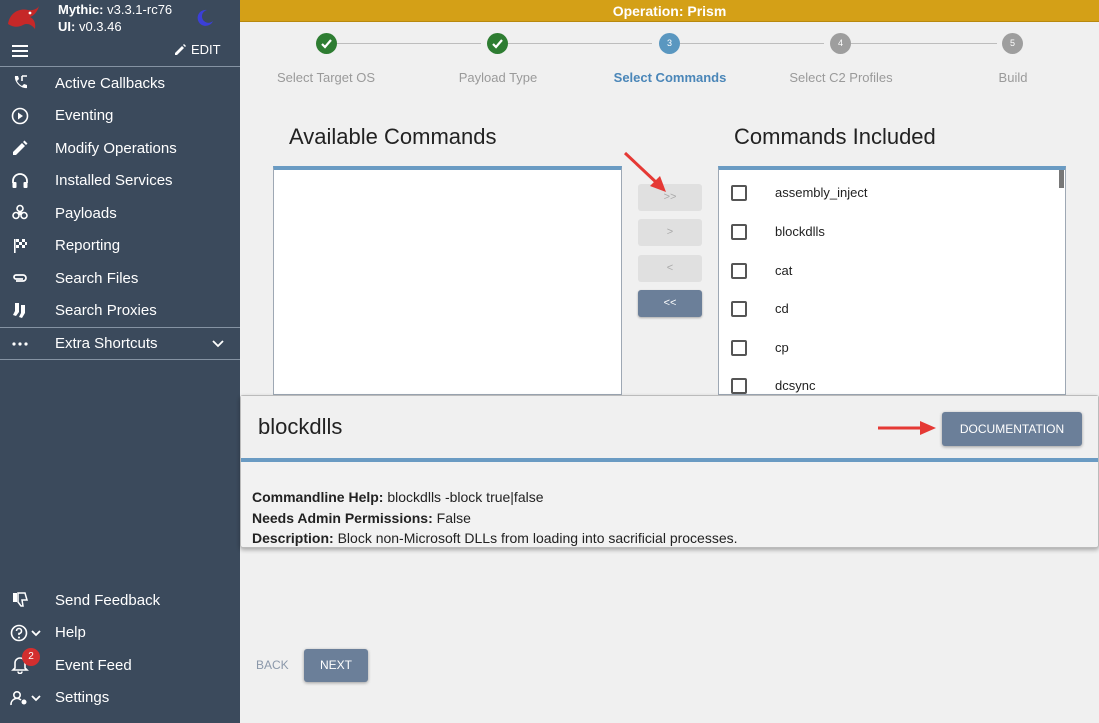  I want to click on step-label-payload-type: Payload Type, so click(498, 77).